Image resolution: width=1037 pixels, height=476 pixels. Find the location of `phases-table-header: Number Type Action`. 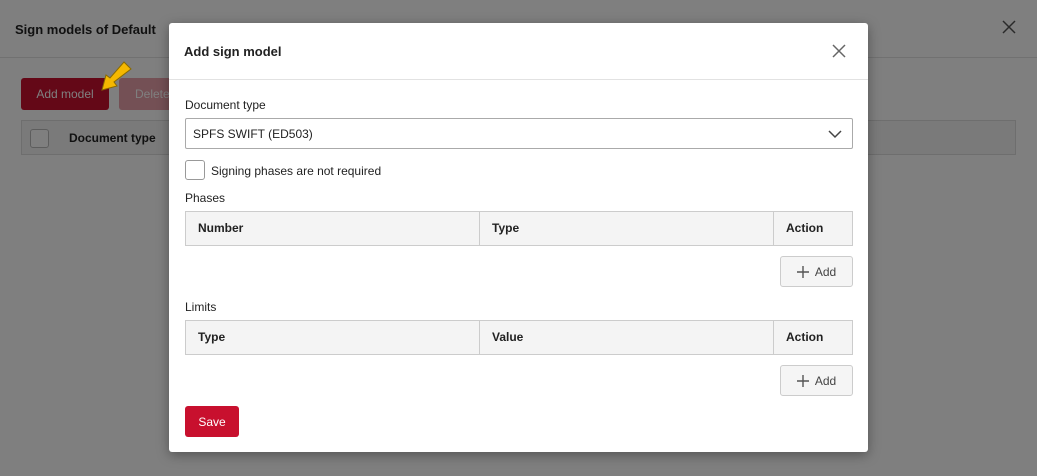

phases-table-header: Number Type Action is located at coordinates (519, 228).